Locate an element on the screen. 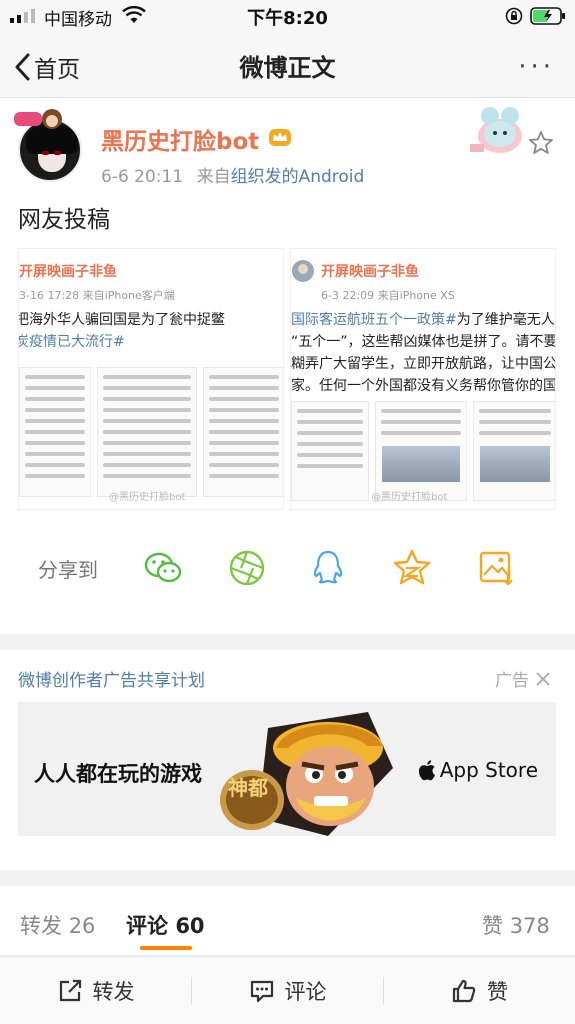  image-hashtag: 国际客运航班五个一政策# is located at coordinates (374, 320).